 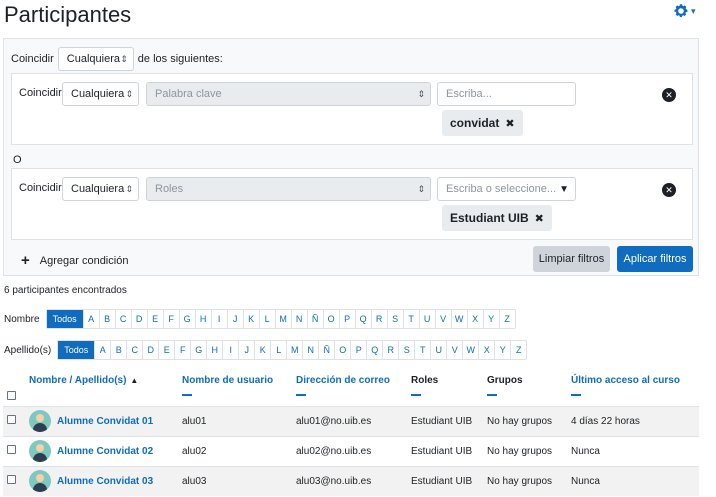 What do you see at coordinates (138, 319) in the screenshot?
I see `firstname-initial-letter: D` at bounding box center [138, 319].